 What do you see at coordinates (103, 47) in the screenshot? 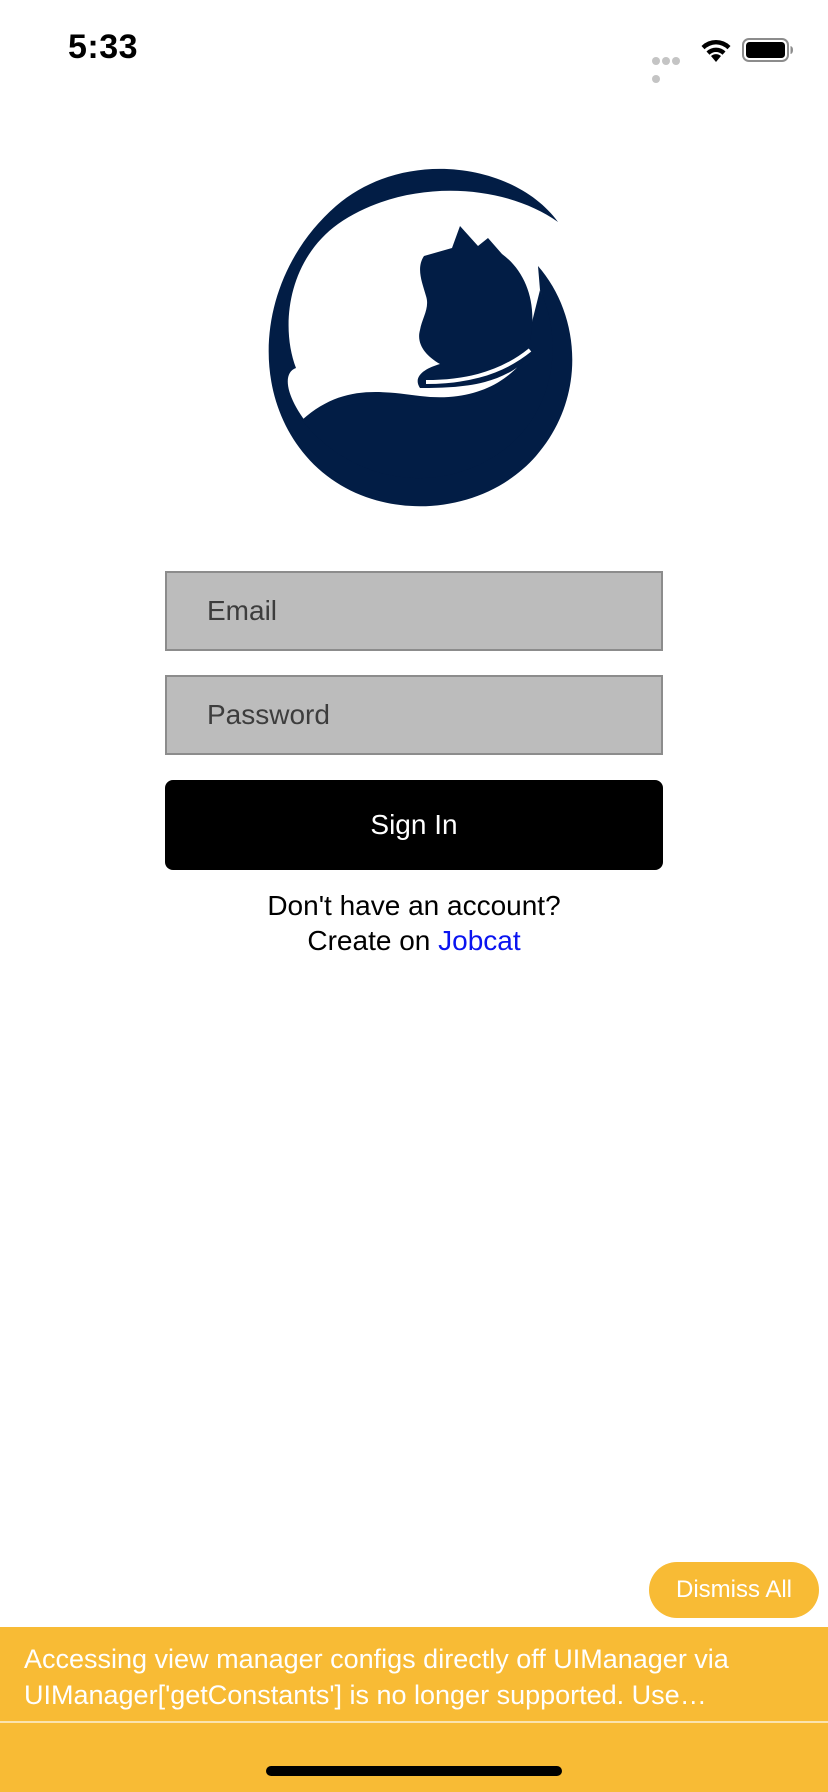
I see `status-time: 5:33` at bounding box center [103, 47].